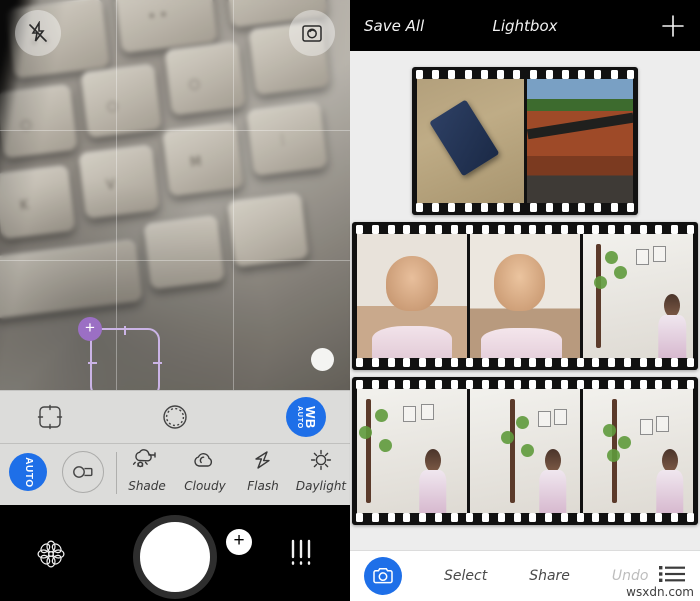  What do you see at coordinates (263, 486) in the screenshot?
I see `wb-option-label: Flash` at bounding box center [263, 486].